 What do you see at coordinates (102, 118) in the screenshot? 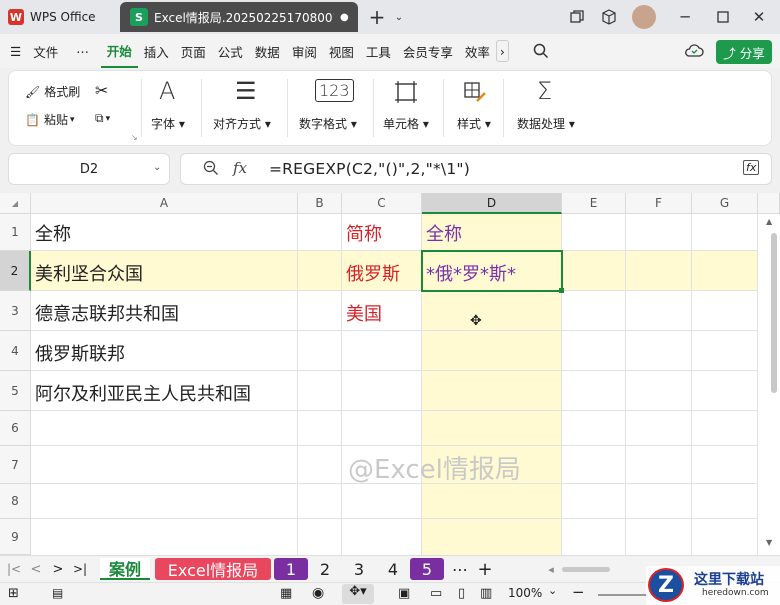
I see `copy-button: ⧉ ▾` at bounding box center [102, 118].